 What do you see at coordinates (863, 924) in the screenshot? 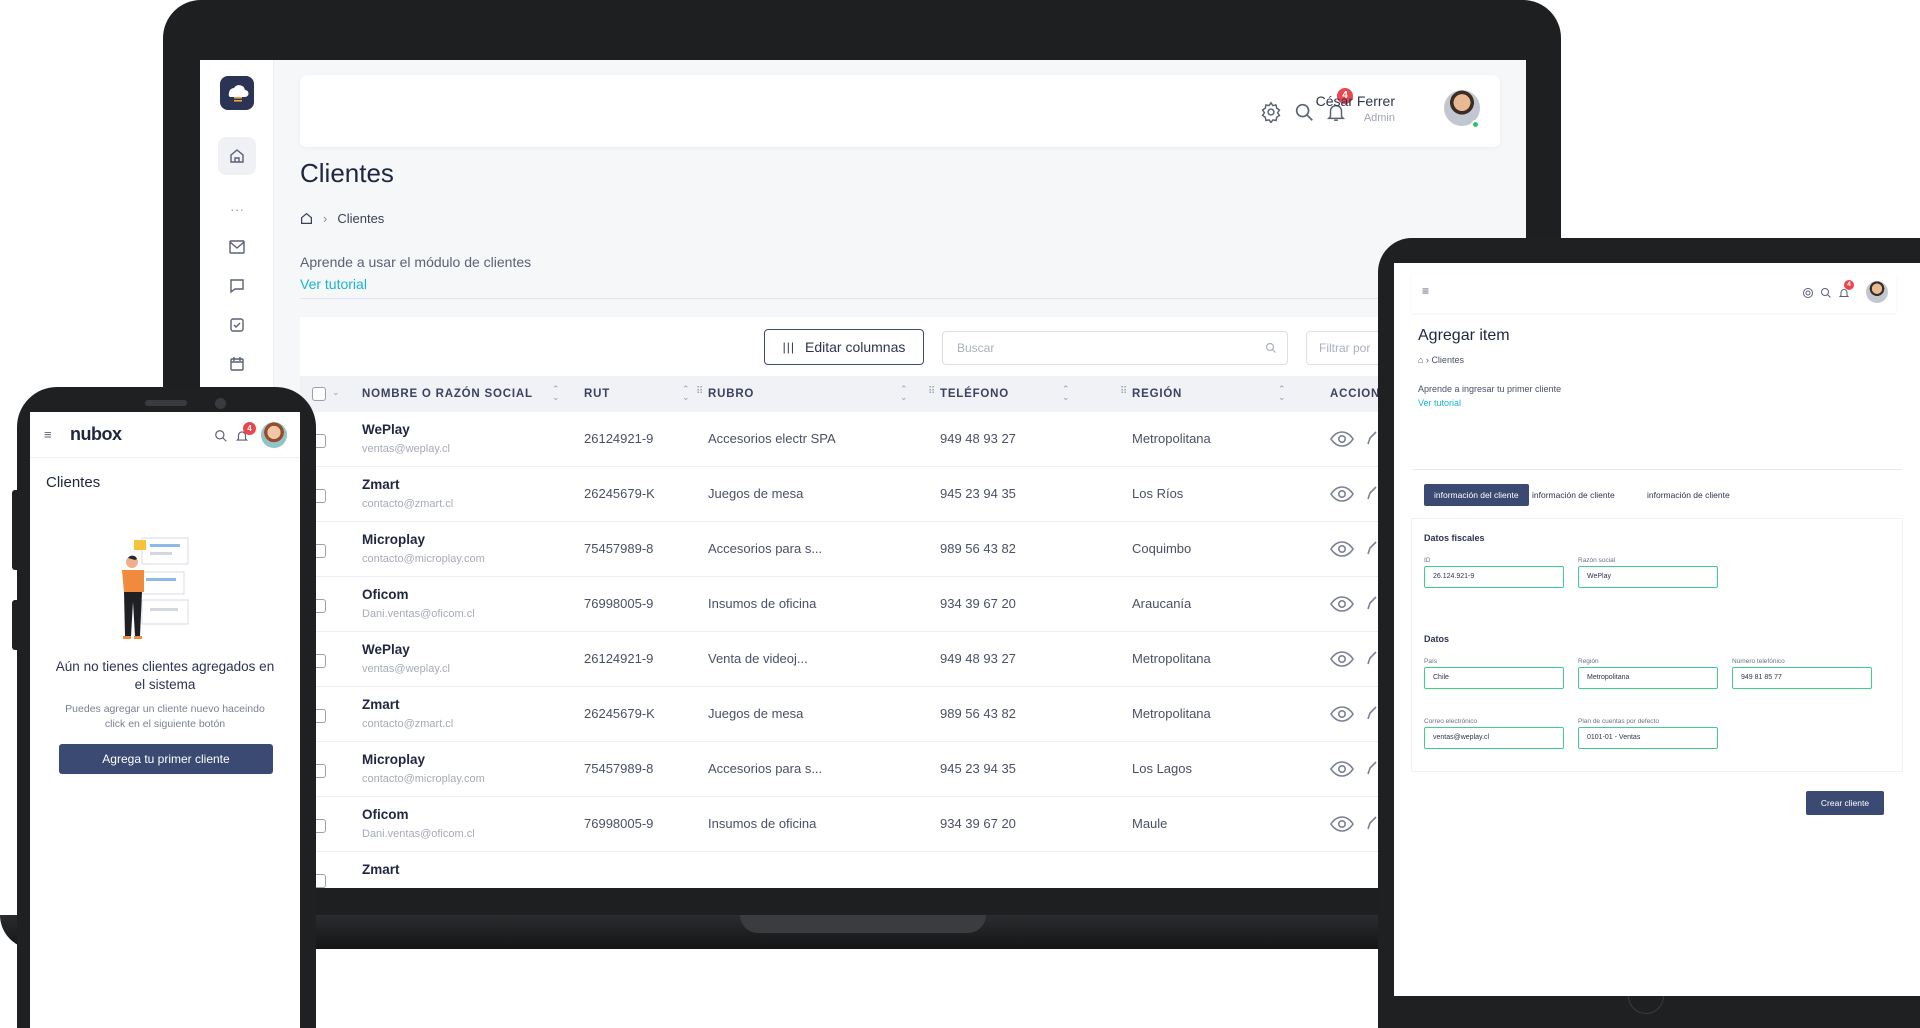
I see `laptop-notch` at bounding box center [863, 924].